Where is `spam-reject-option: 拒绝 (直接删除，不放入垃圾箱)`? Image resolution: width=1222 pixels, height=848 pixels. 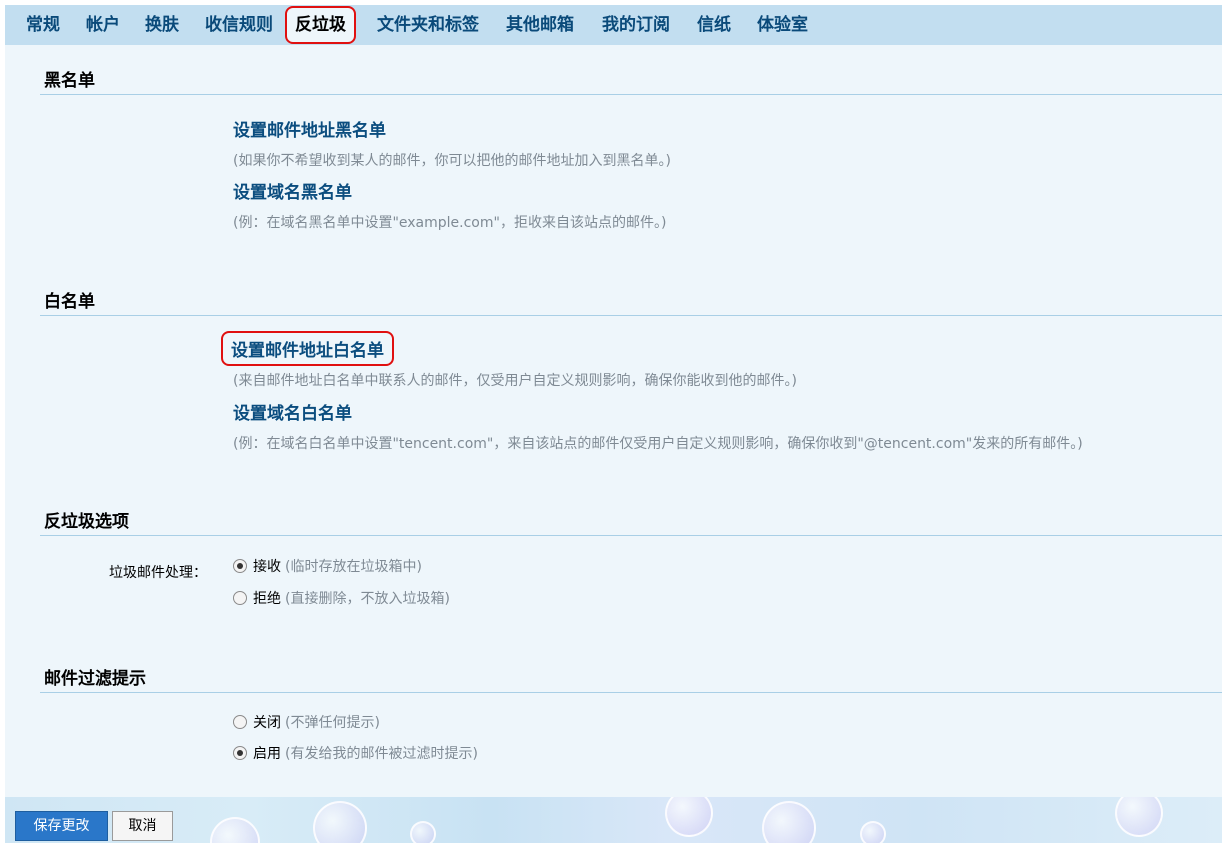
spam-reject-option: 拒绝 (直接删除，不放入垃圾箱) is located at coordinates (341, 599).